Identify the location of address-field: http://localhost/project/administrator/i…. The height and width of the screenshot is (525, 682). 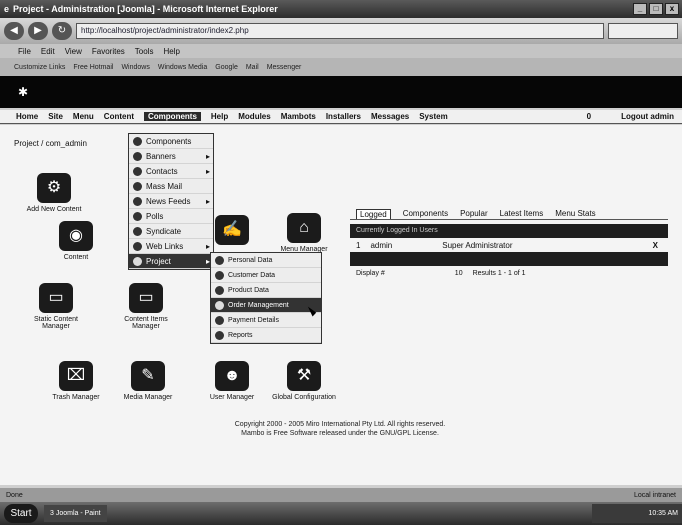
(340, 31).